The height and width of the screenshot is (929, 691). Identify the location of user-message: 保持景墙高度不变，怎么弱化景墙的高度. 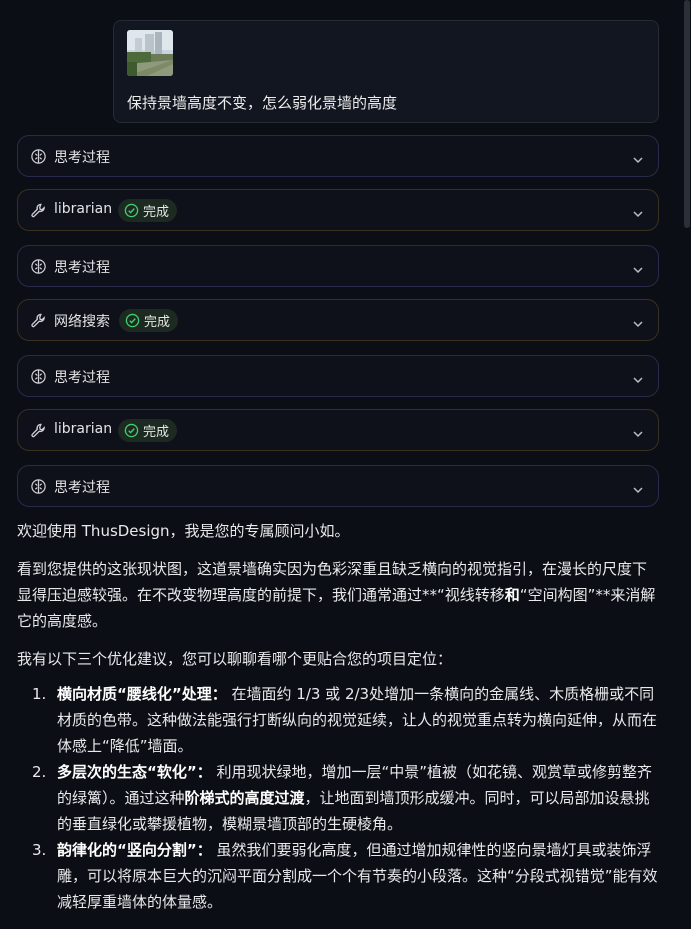
(386, 71).